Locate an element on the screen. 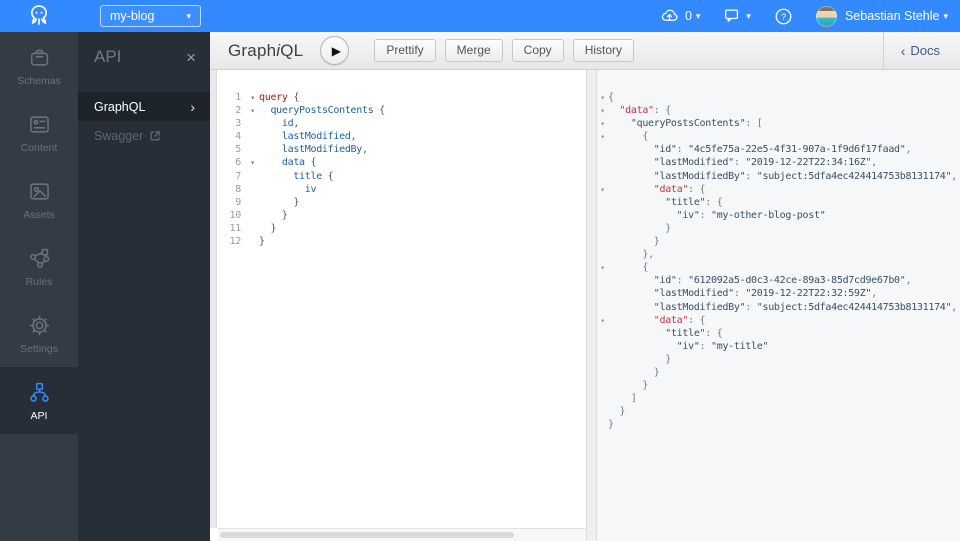  panel-item-graphql: GraphQL › is located at coordinates (144, 106).